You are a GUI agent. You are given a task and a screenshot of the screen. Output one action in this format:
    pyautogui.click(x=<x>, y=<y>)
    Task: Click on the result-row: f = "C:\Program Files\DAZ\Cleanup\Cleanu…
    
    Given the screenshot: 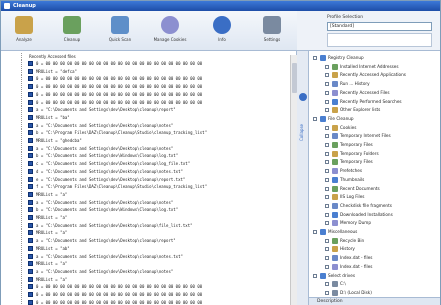 What is the action you would take?
    pyautogui.click(x=148, y=187)
    